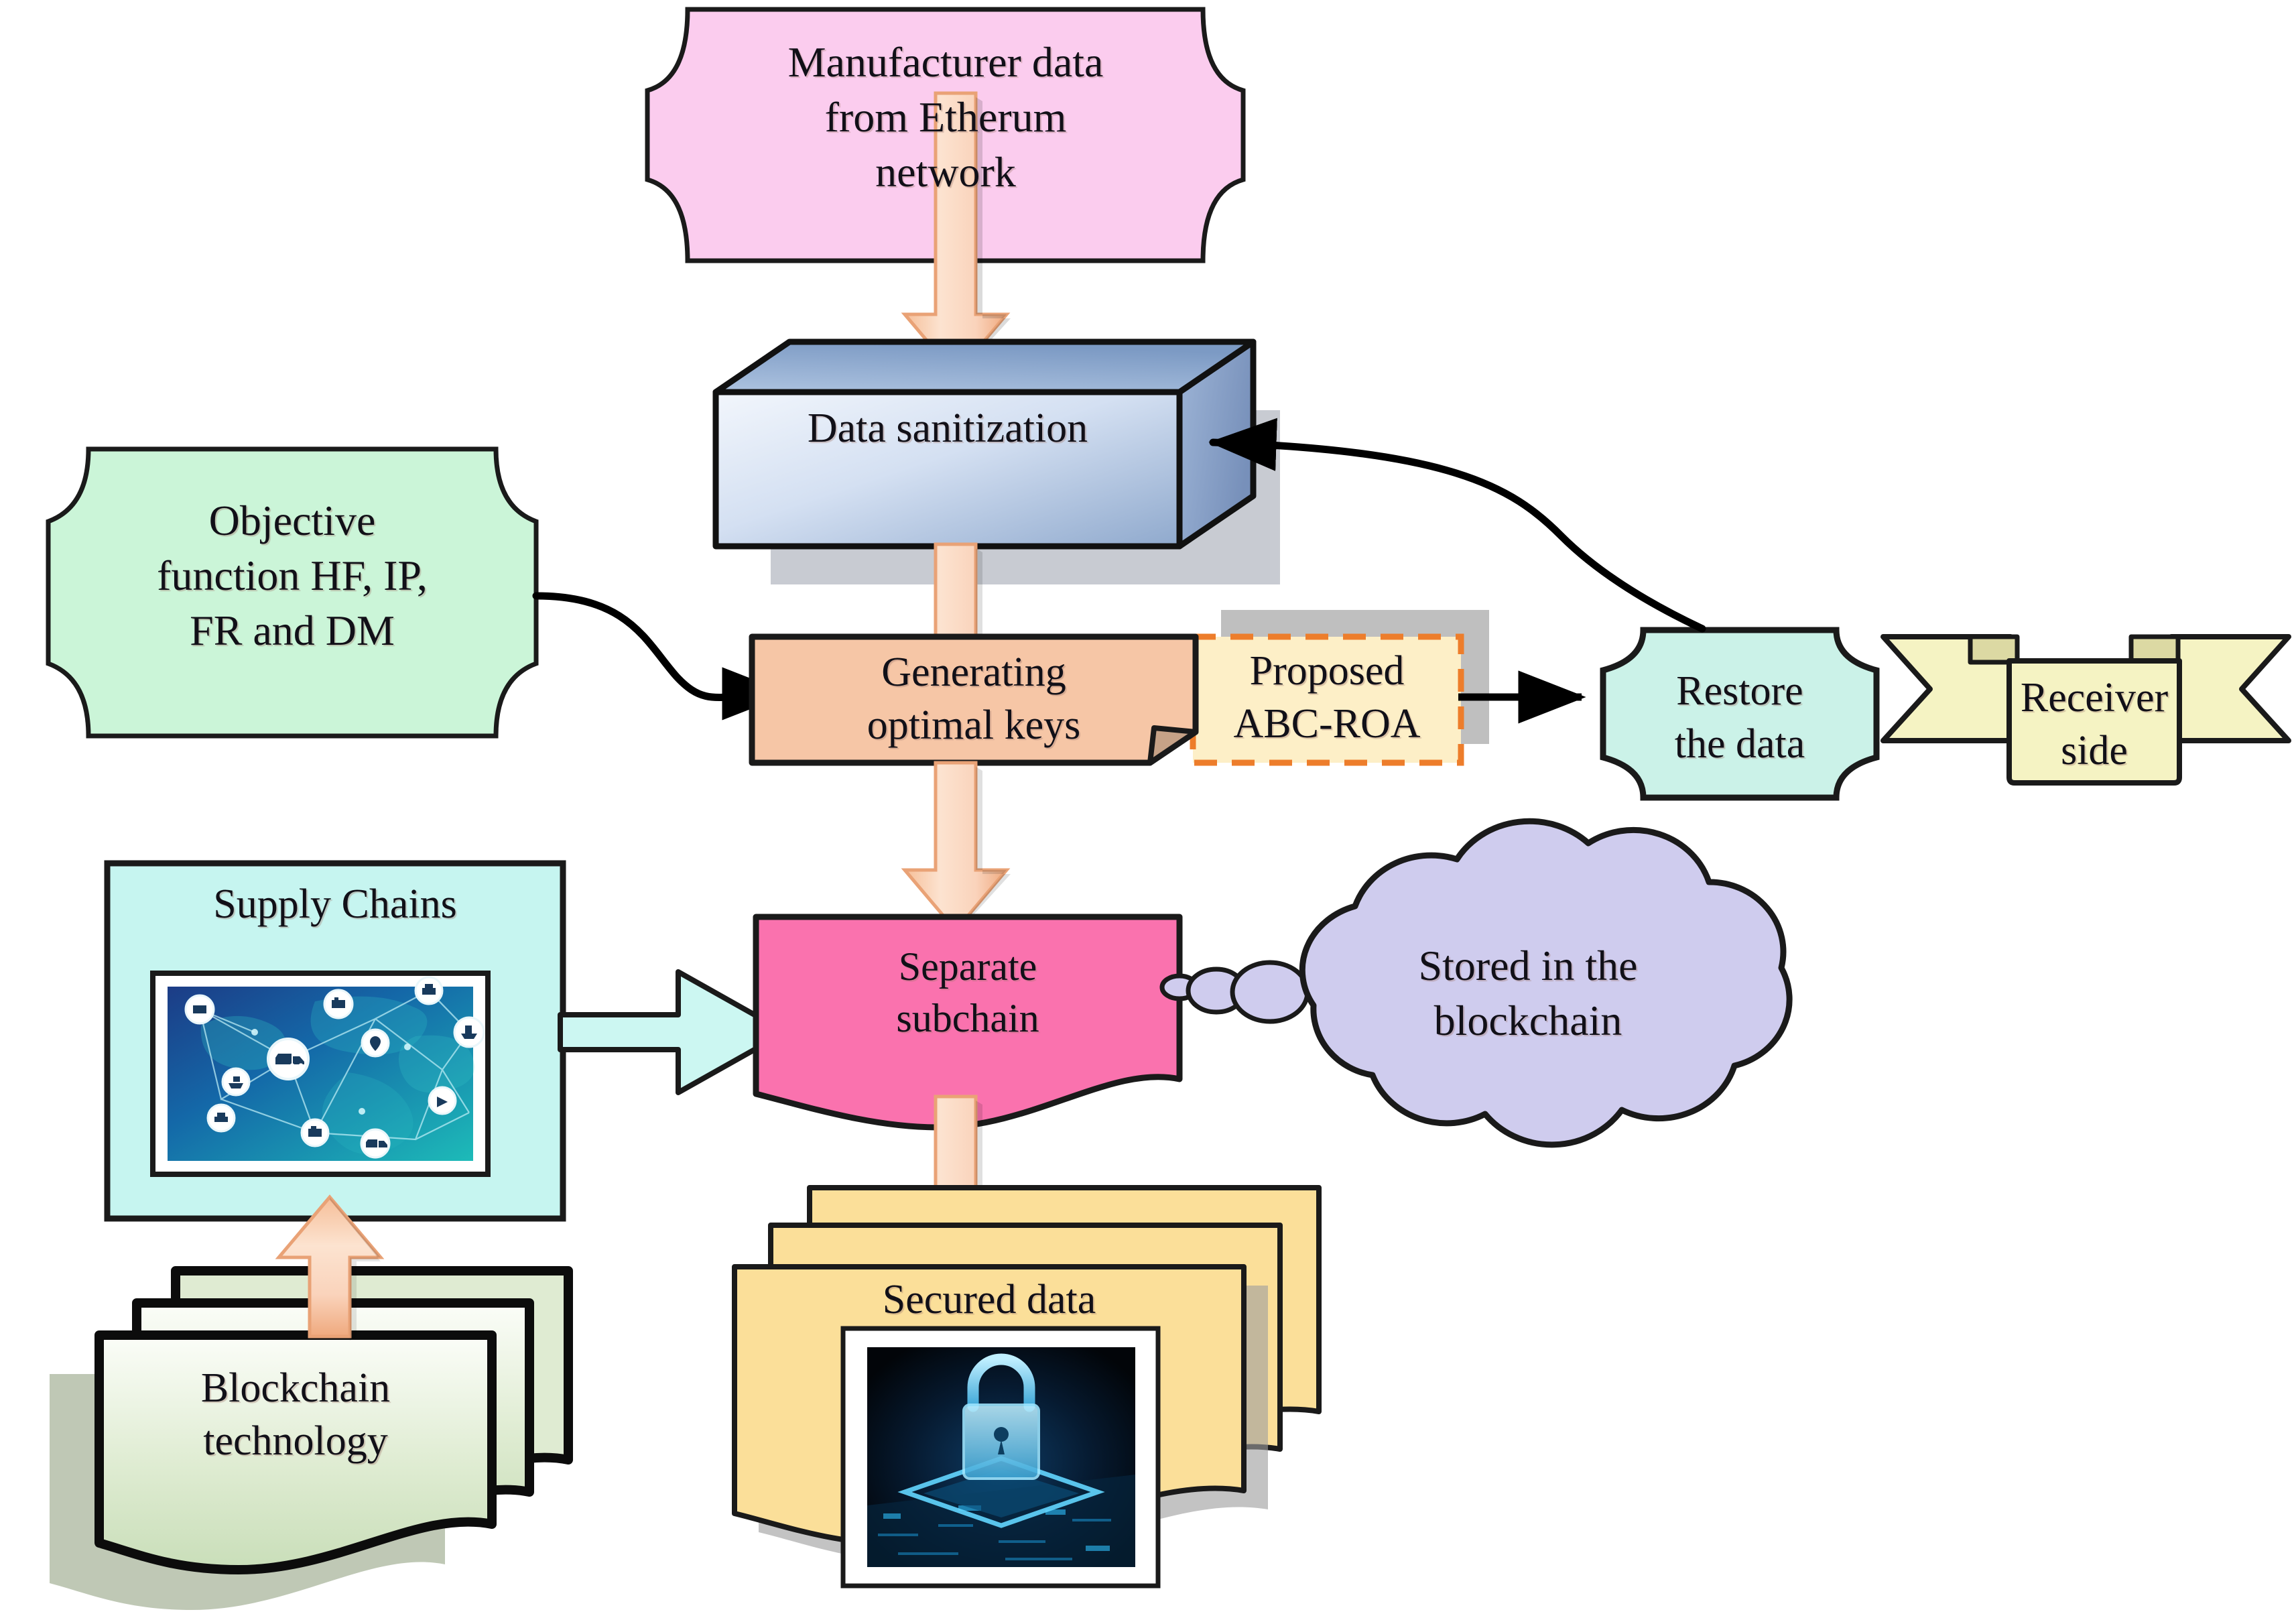  What do you see at coordinates (292, 593) in the screenshot?
I see `node-objective-function` at bounding box center [292, 593].